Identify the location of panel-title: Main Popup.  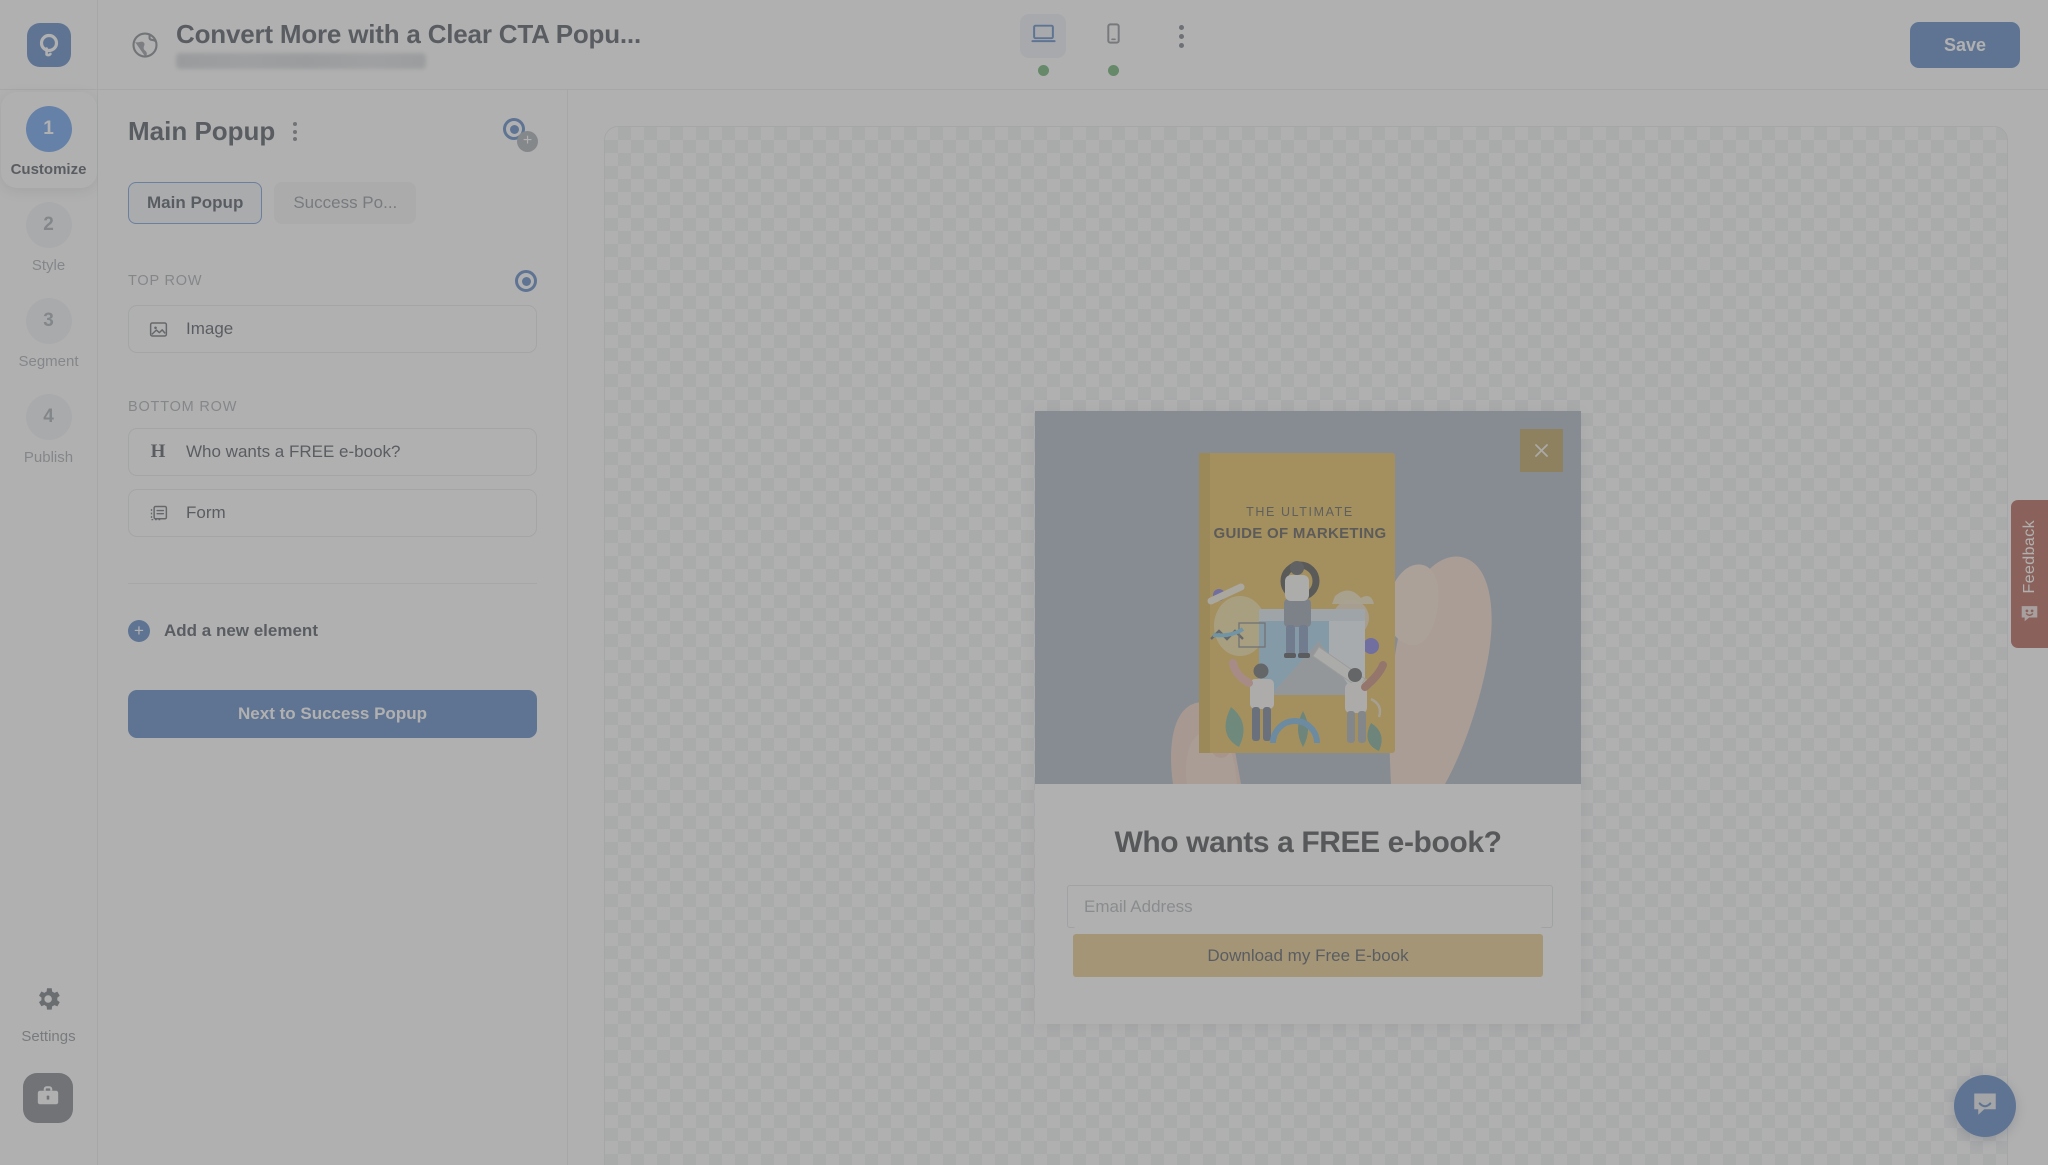
(202, 131).